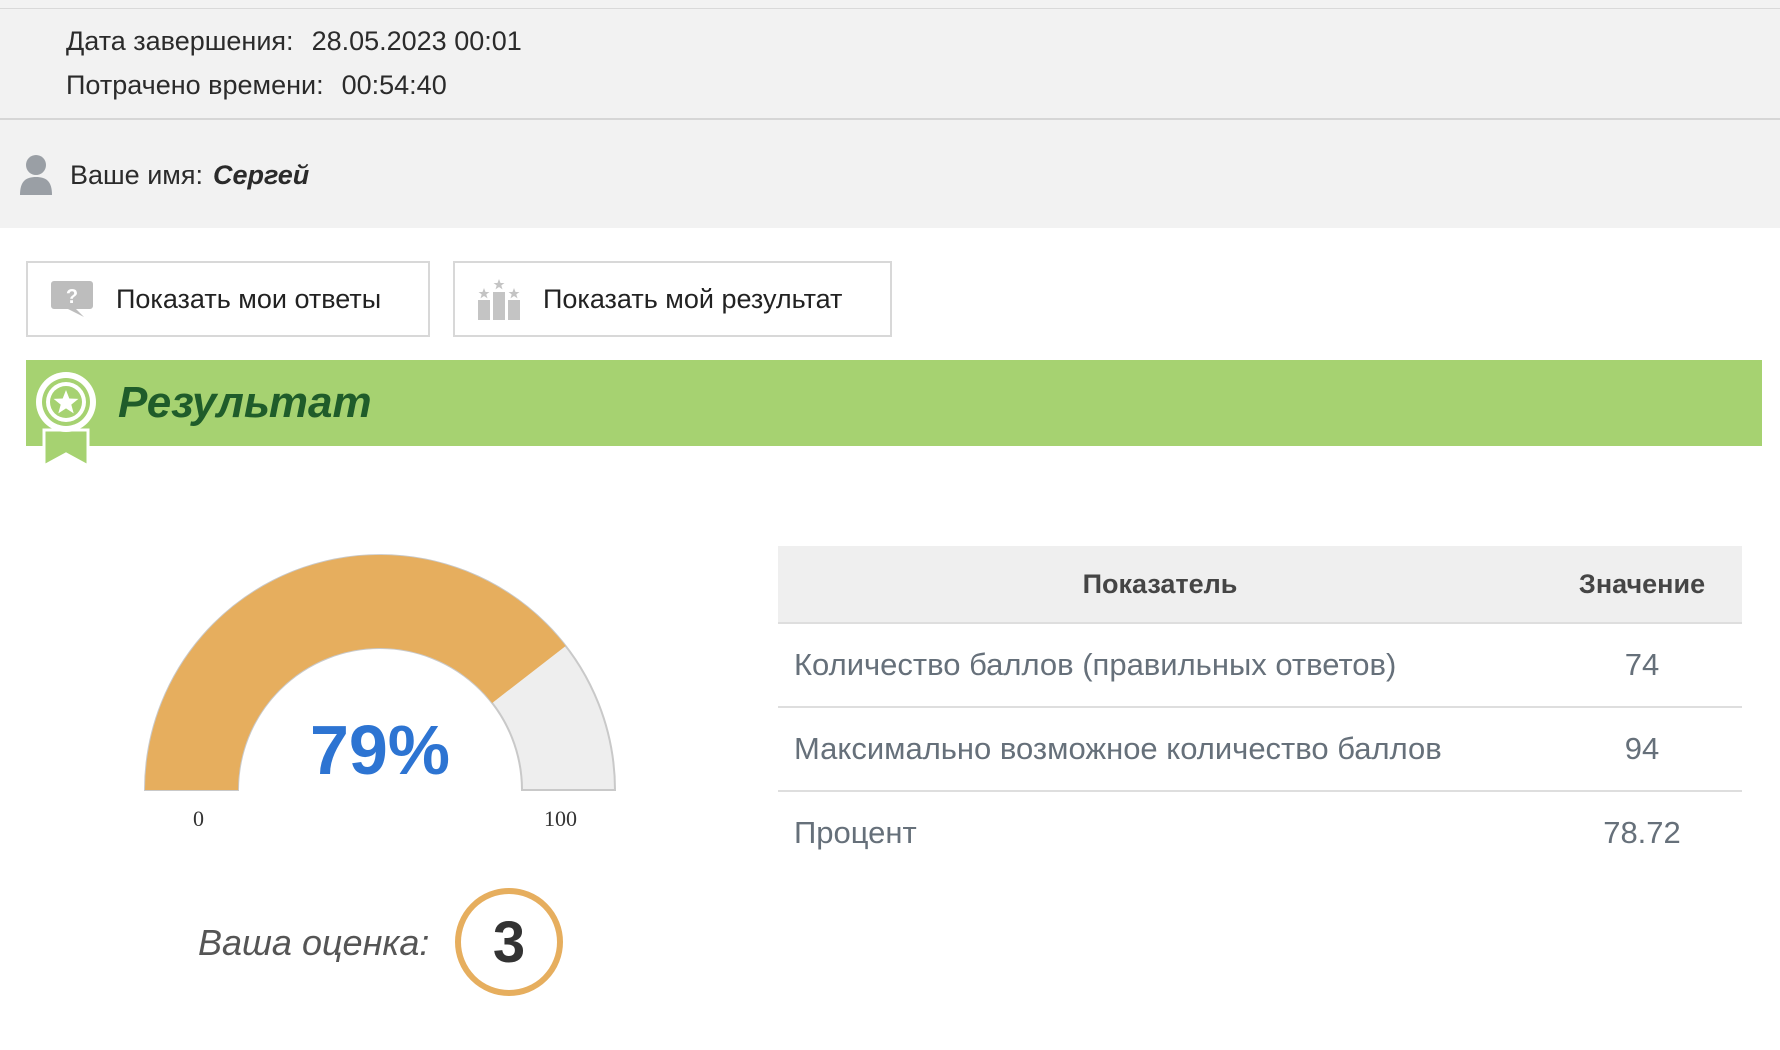 The image size is (1780, 1050). What do you see at coordinates (894, 403) in the screenshot?
I see `result-banner: Результат` at bounding box center [894, 403].